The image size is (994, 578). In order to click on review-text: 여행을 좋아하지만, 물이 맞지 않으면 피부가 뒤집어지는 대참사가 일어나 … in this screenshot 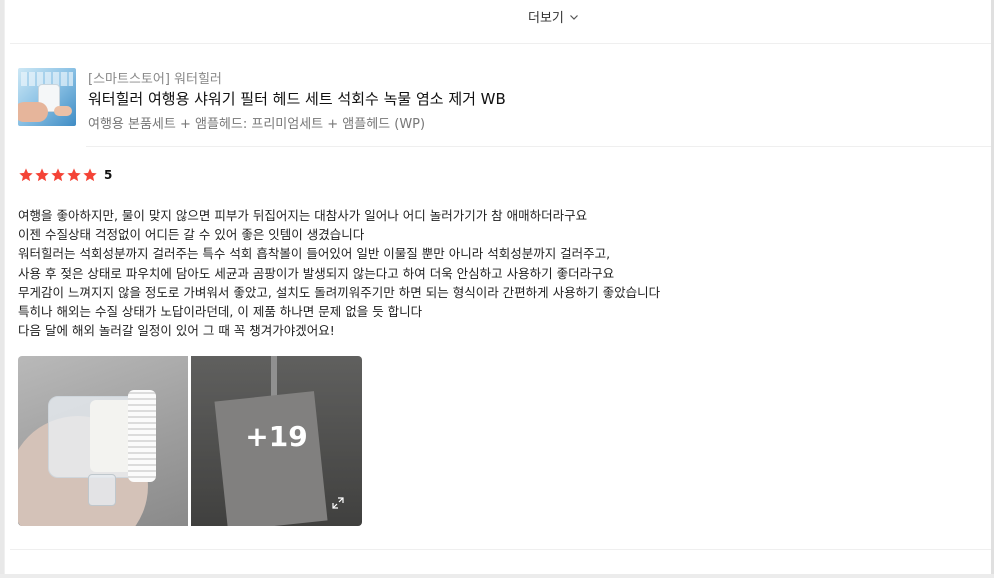, I will do `click(339, 273)`.